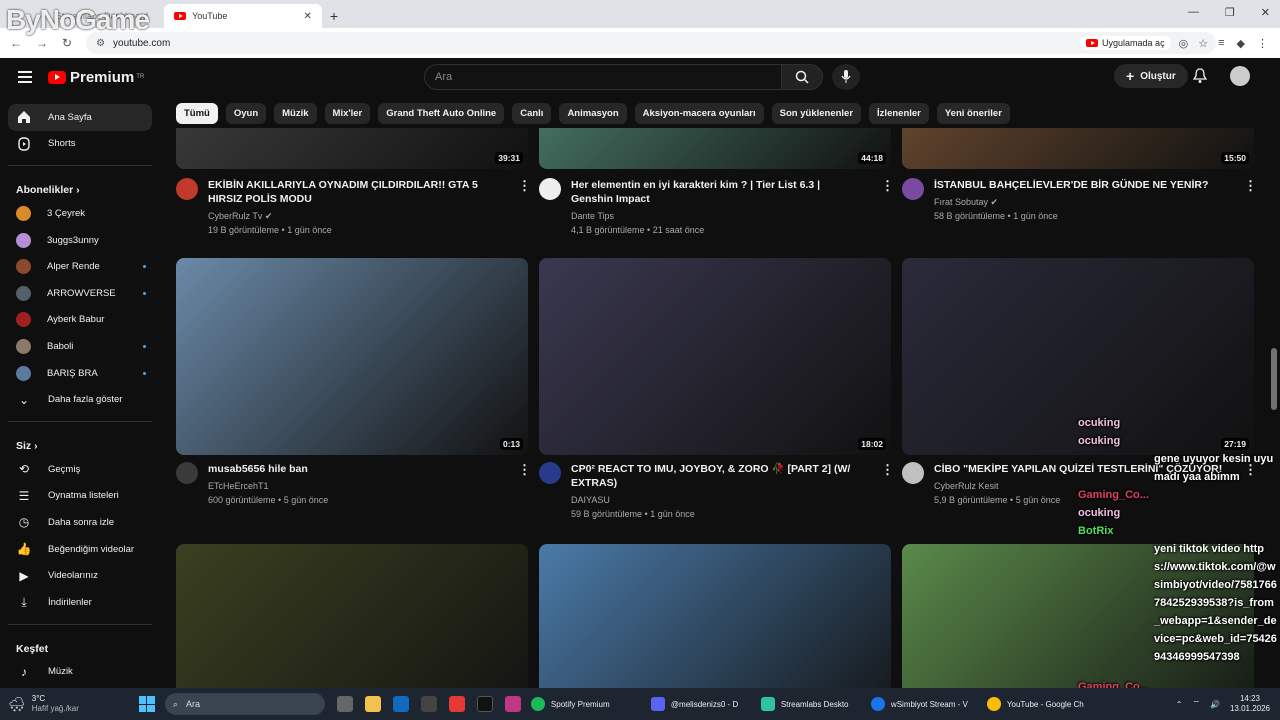 This screenshot has width=1280, height=720. What do you see at coordinates (961, 202) in the screenshot?
I see `channel-name: Fırat Sobutay` at bounding box center [961, 202].